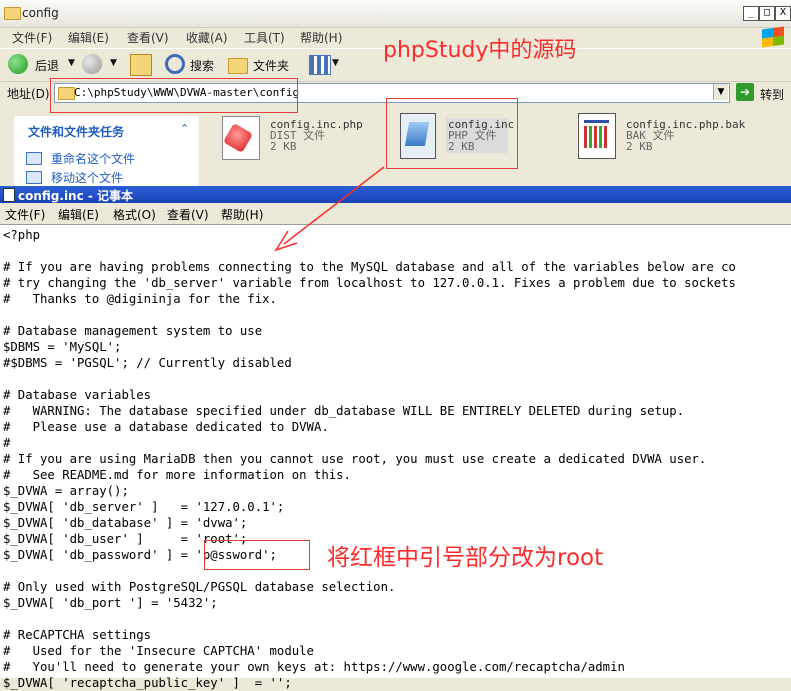  What do you see at coordinates (286, 241) in the screenshot?
I see `arrow-head` at bounding box center [286, 241].